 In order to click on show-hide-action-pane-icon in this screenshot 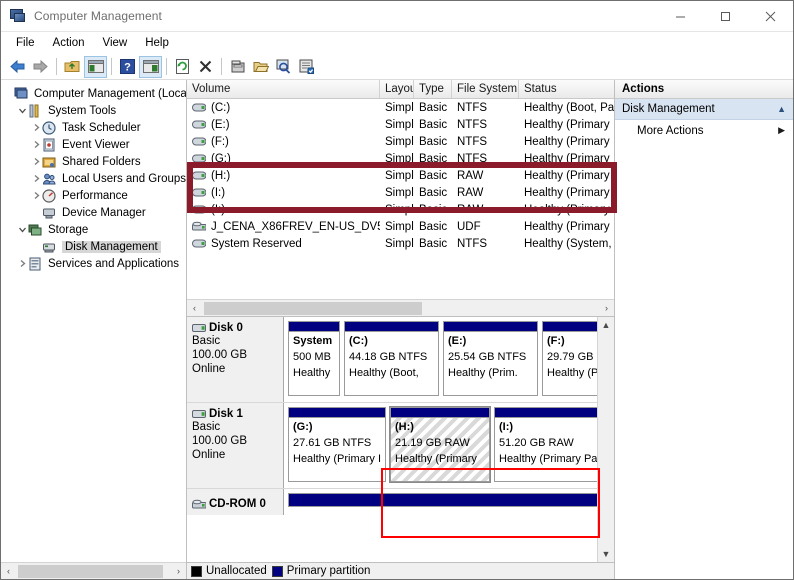, I will do `click(150, 66)`.